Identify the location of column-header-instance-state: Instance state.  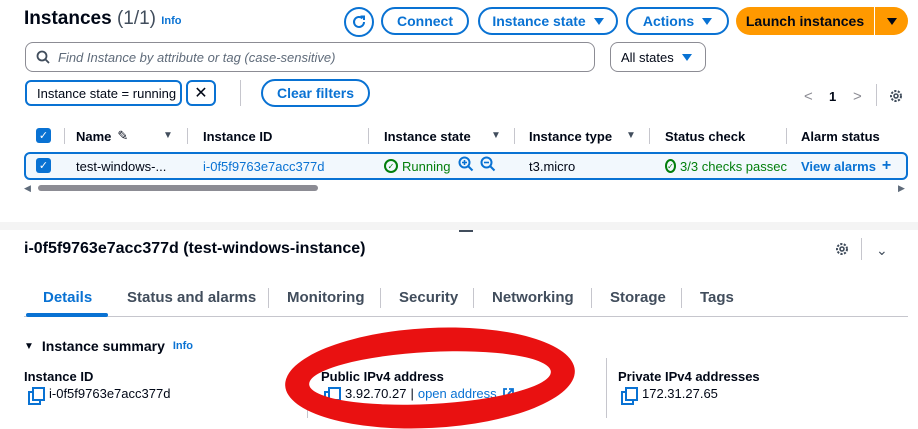
(427, 136).